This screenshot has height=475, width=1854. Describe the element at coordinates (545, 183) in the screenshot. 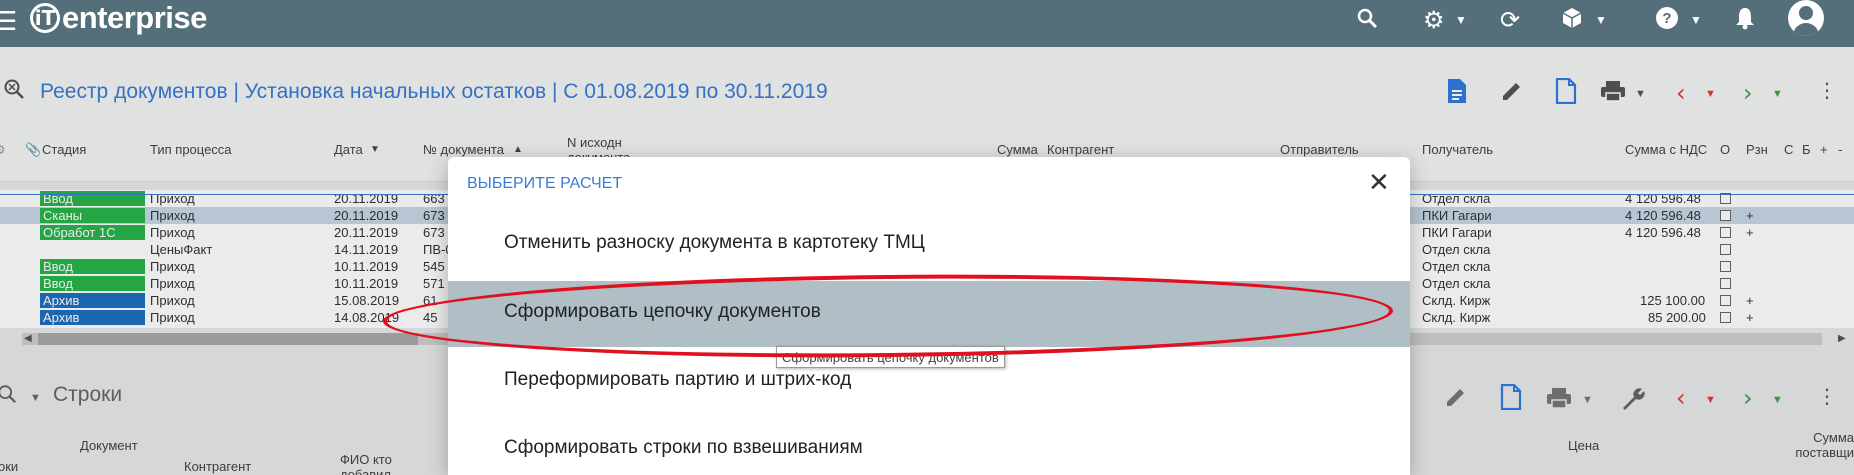

I see `dialog-title: ВЫБЕРИТЕ РАСЧЕТ` at that location.